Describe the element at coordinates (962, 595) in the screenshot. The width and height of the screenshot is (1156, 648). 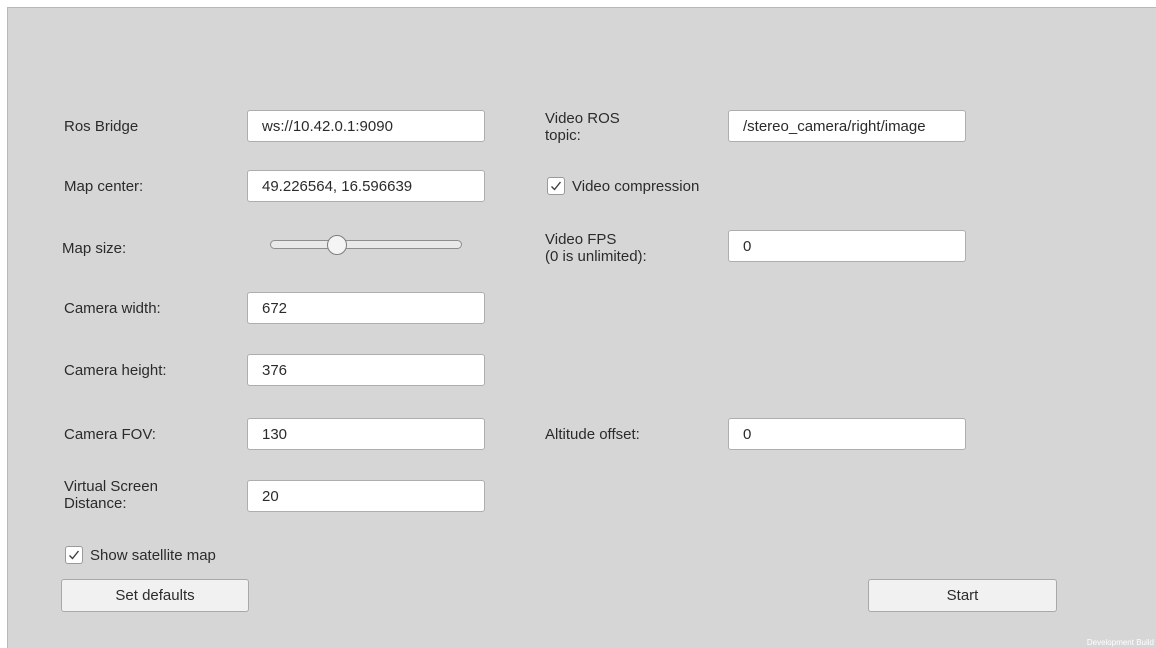
I see `start-button: Start` at that location.